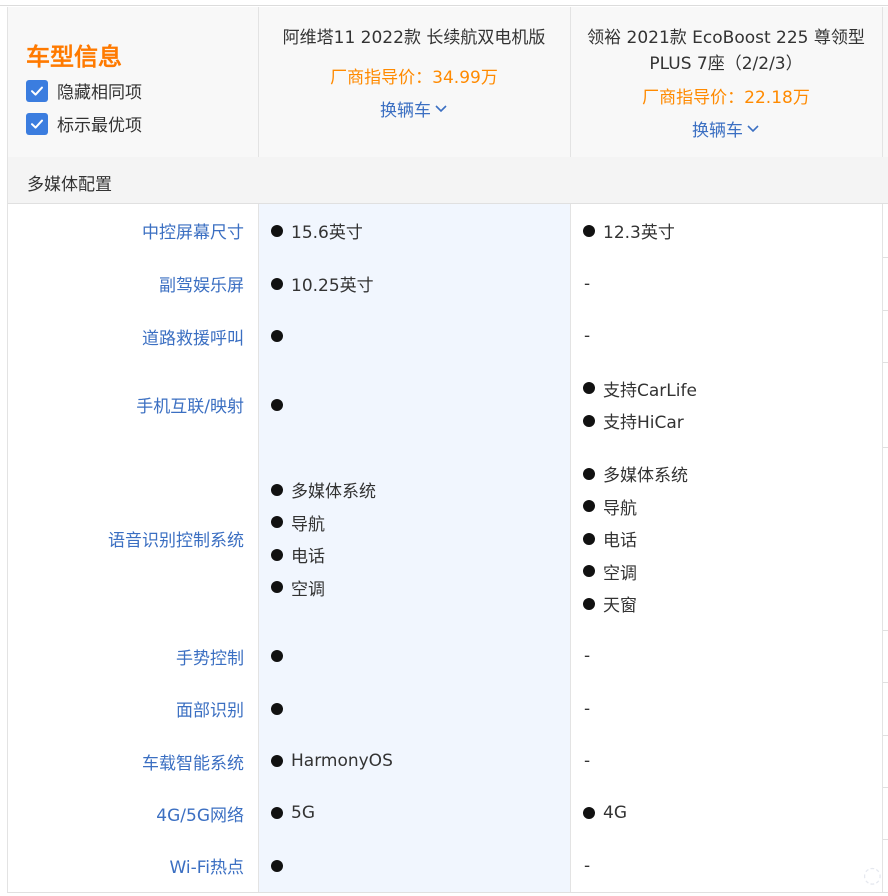  What do you see at coordinates (447, 180) in the screenshot?
I see `section-header: 多媒体配置` at bounding box center [447, 180].